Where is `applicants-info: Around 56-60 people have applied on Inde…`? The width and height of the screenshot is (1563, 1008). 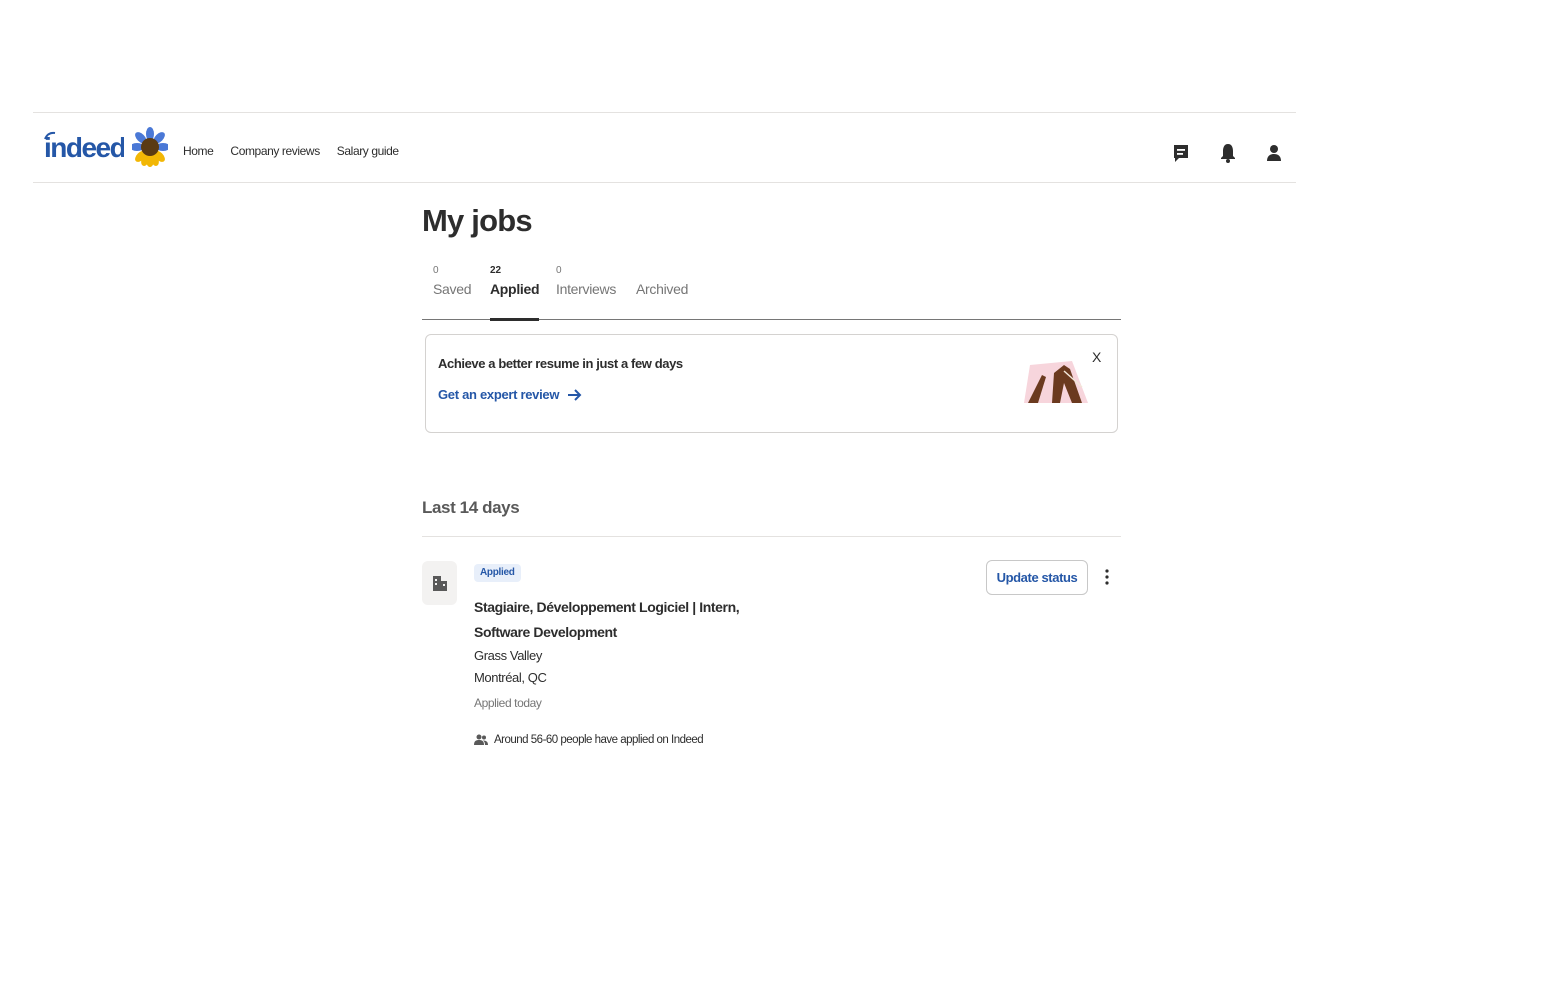 applicants-info: Around 56-60 people have applied on Inde… is located at coordinates (589, 740).